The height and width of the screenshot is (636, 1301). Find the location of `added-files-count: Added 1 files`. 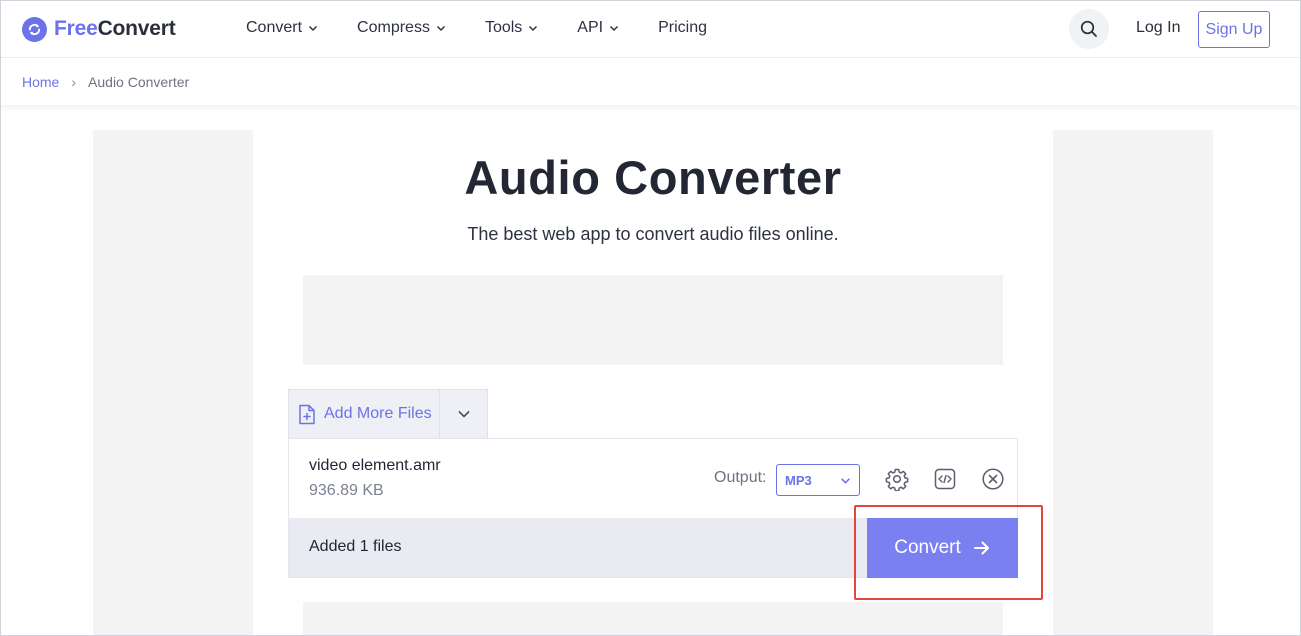

added-files-count: Added 1 files is located at coordinates (355, 546).